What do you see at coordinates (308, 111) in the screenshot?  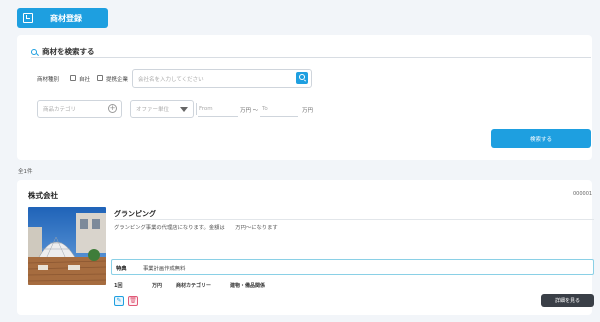 I see `price-to-unit: 万円` at bounding box center [308, 111].